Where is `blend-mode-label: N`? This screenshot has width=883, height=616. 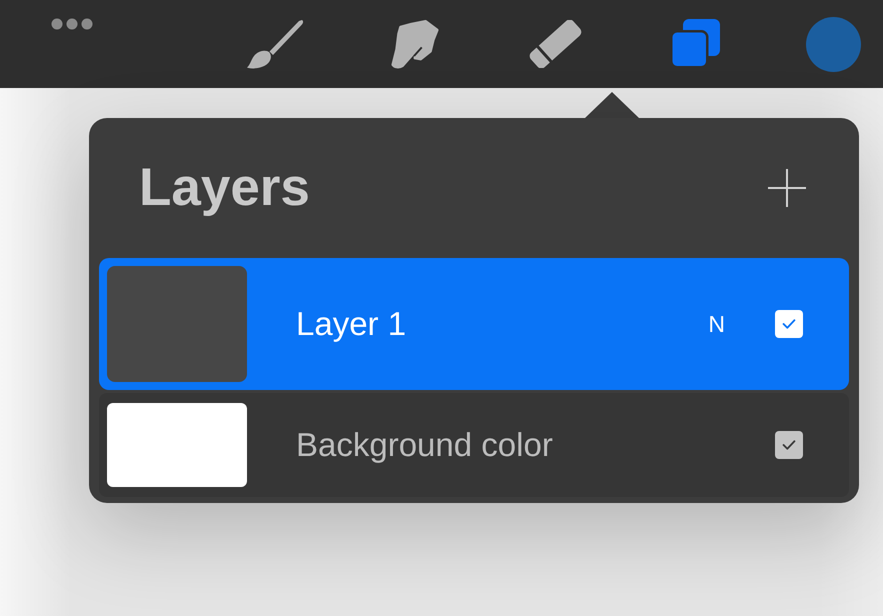
blend-mode-label: N is located at coordinates (716, 324).